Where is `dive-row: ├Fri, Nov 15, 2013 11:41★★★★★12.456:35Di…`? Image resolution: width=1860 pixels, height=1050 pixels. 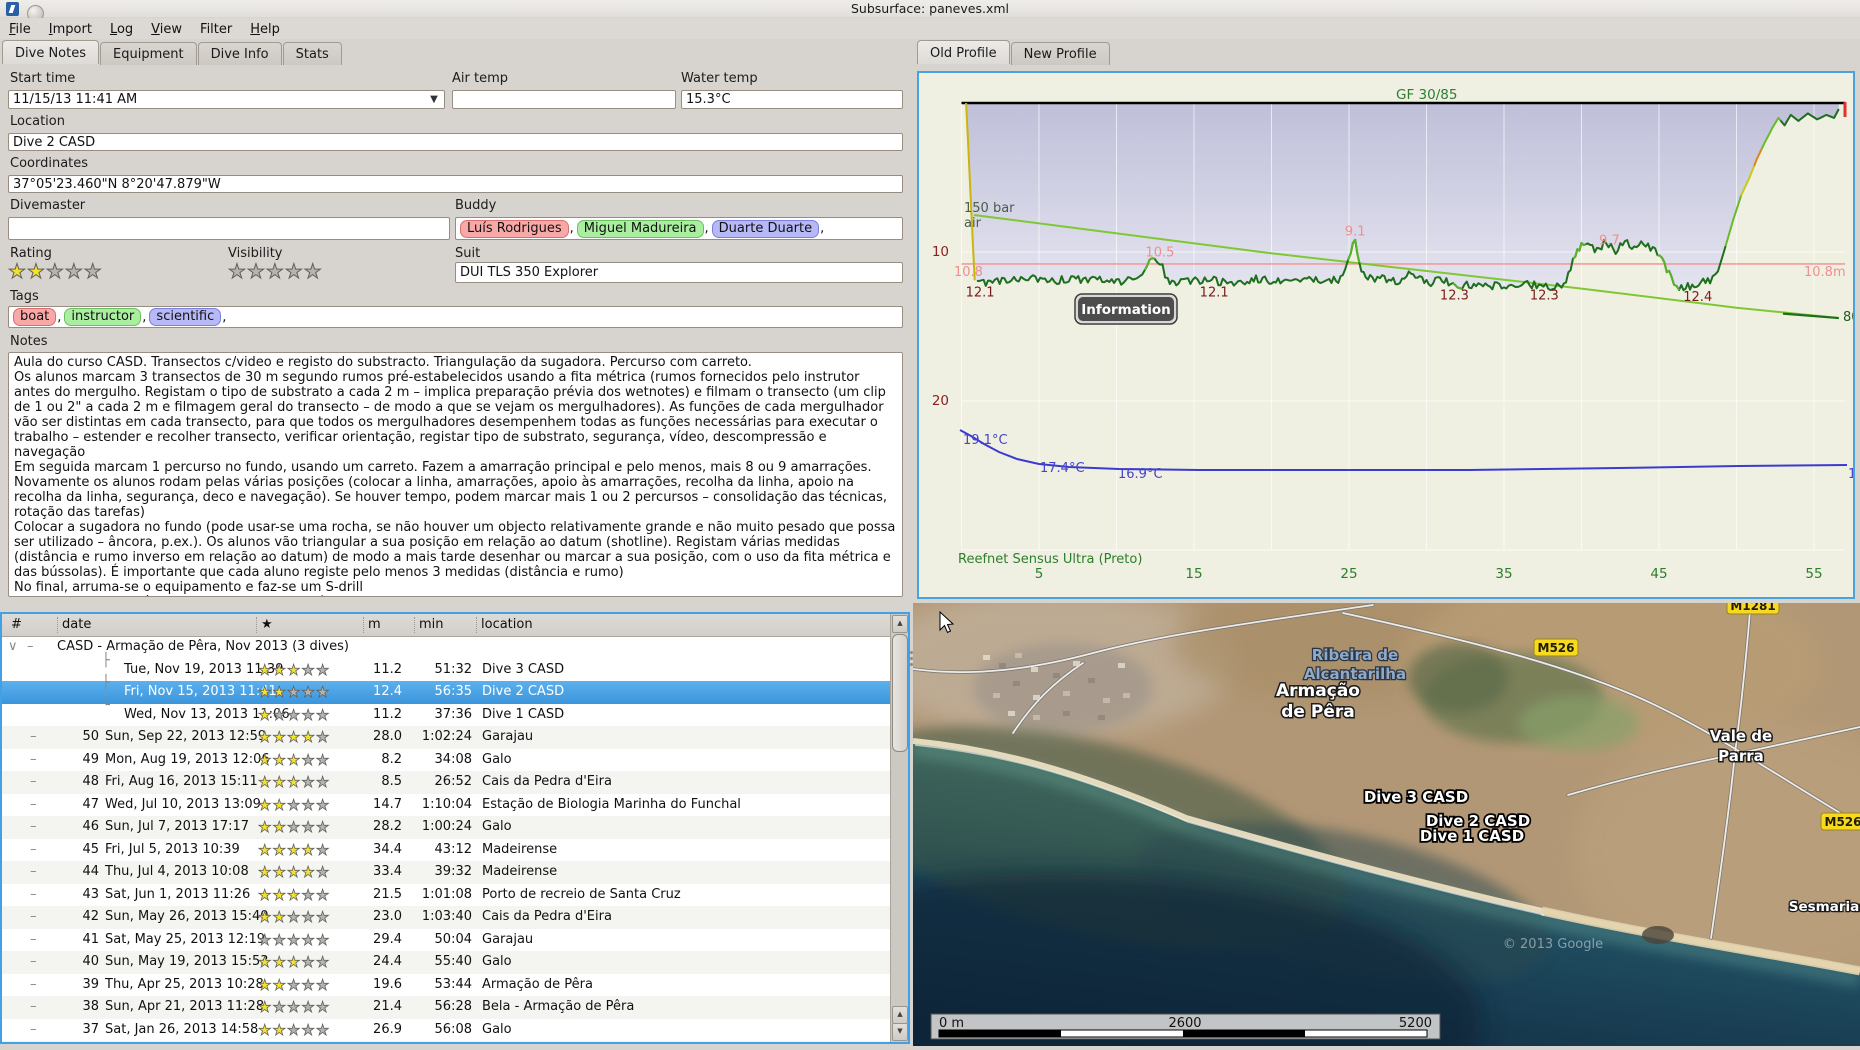
dive-row: ├Fri, Nov 15, 2013 11:41★★★★★12.456:35Di… is located at coordinates (446, 692).